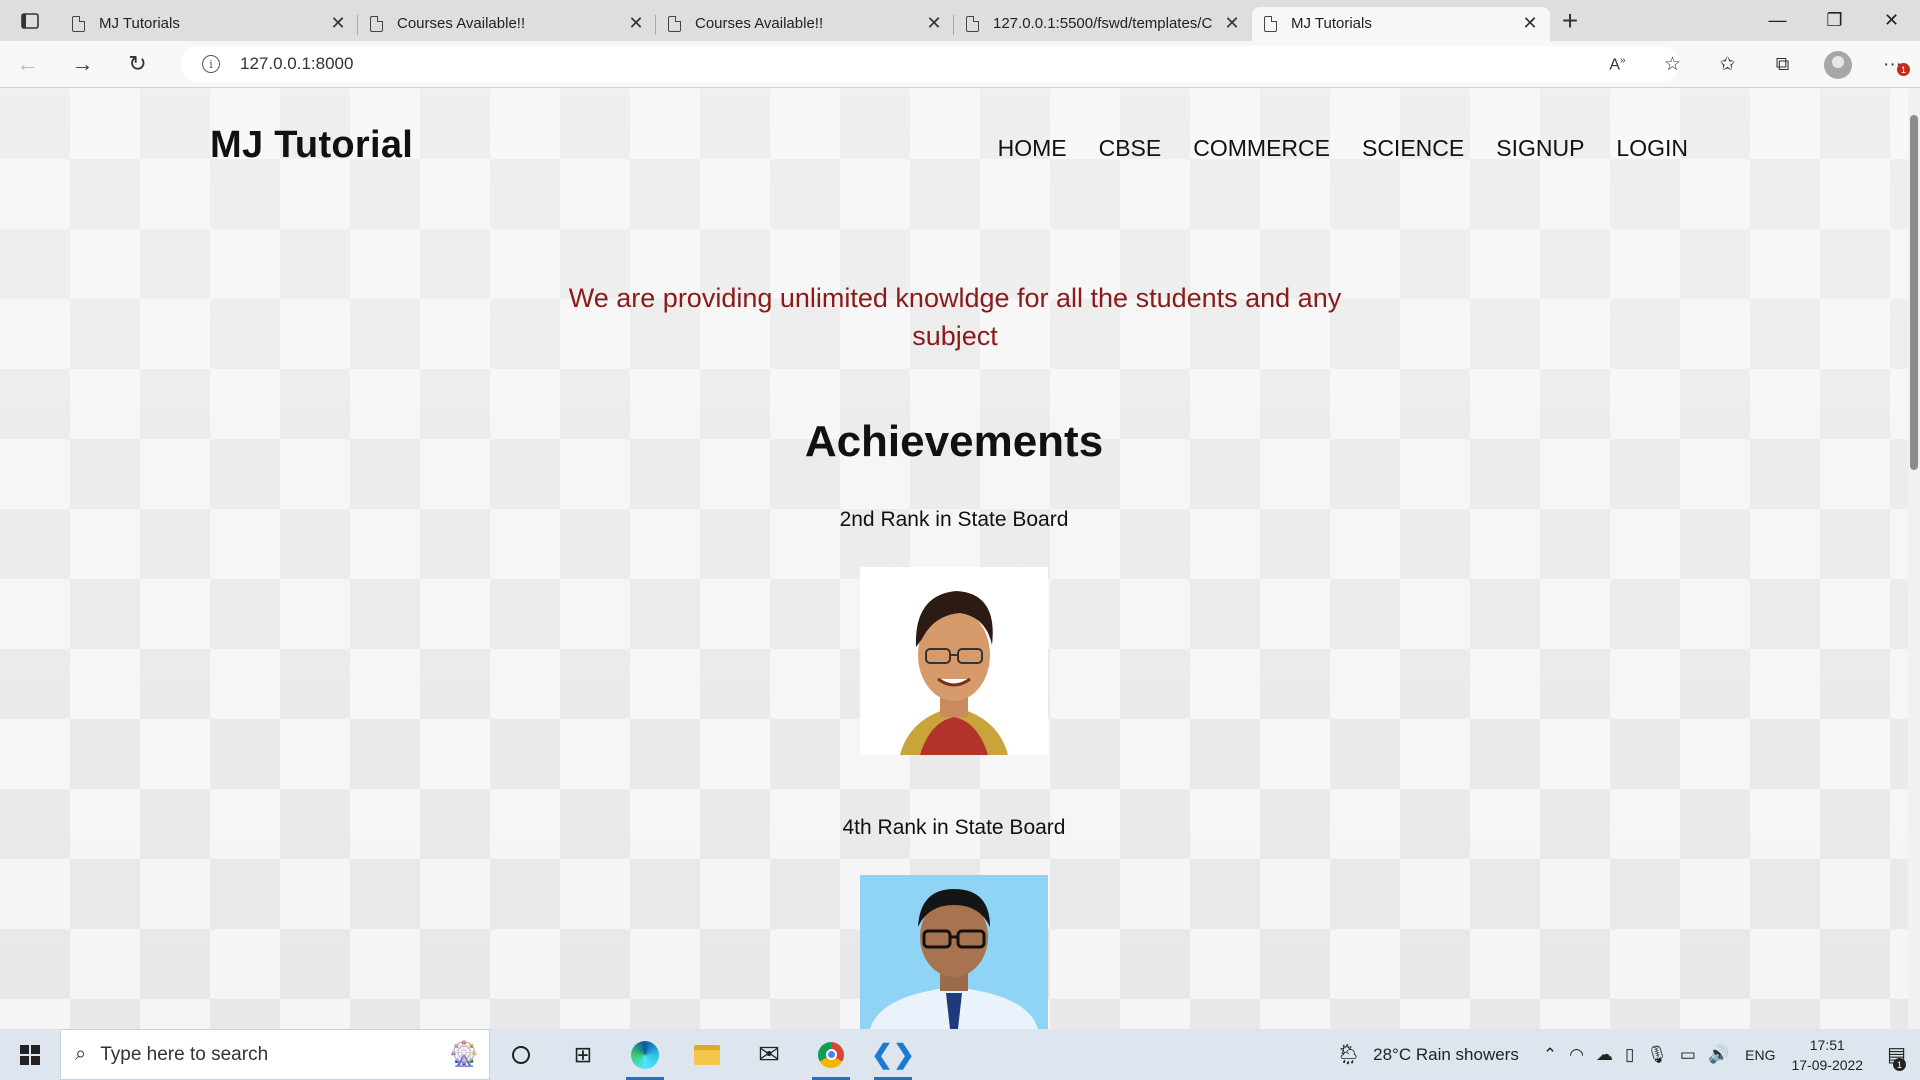 This screenshot has width=1920, height=1080. I want to click on file-explorer-button, so click(707, 1054).